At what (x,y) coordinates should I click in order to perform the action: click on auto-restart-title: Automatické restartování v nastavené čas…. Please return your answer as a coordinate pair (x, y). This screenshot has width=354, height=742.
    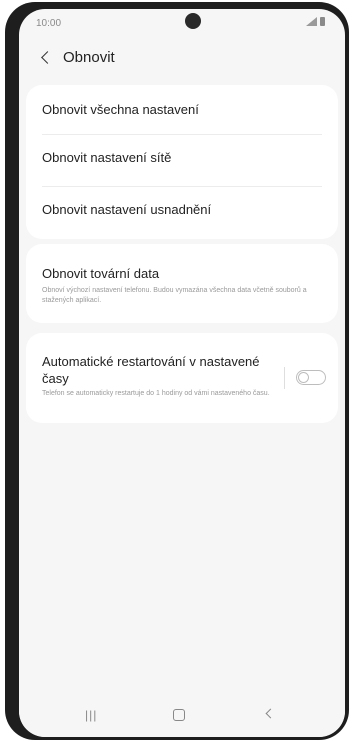
    Looking at the image, I should click on (151, 370).